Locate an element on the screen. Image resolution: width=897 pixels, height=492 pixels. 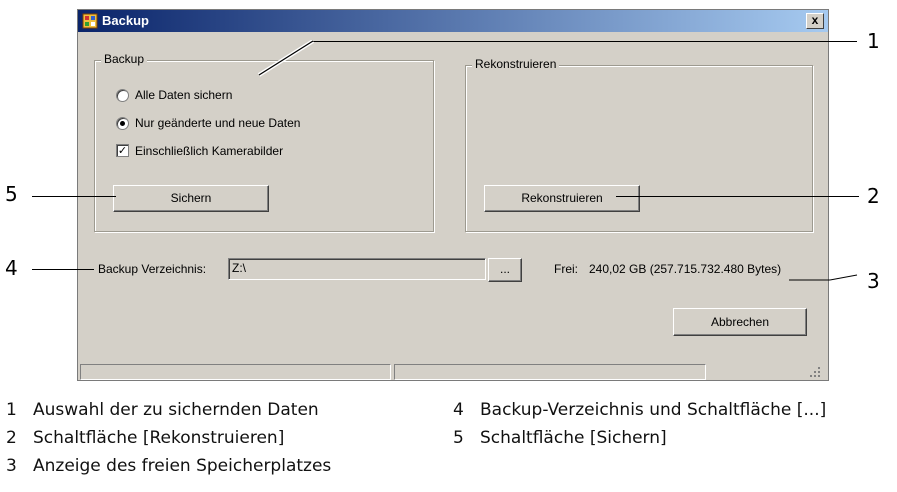
save-button: Sichern is located at coordinates (191, 198).